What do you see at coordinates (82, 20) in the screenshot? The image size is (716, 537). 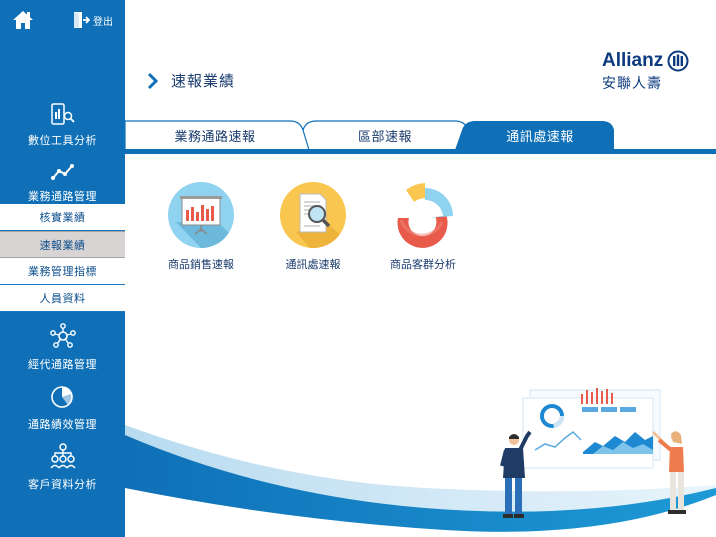 I see `logout-icon` at bounding box center [82, 20].